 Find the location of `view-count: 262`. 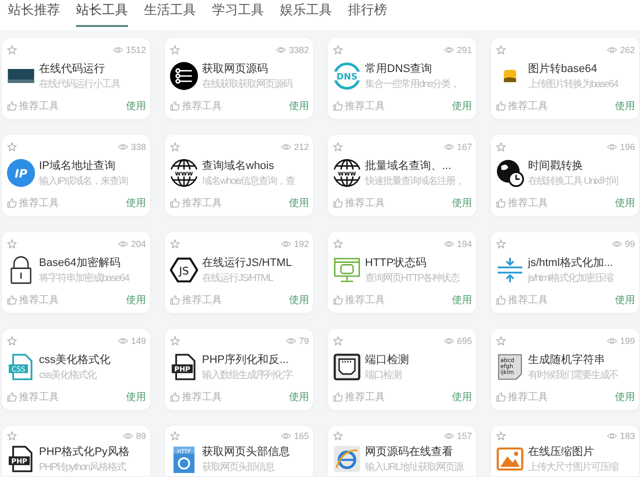

view-count: 262 is located at coordinates (627, 50).